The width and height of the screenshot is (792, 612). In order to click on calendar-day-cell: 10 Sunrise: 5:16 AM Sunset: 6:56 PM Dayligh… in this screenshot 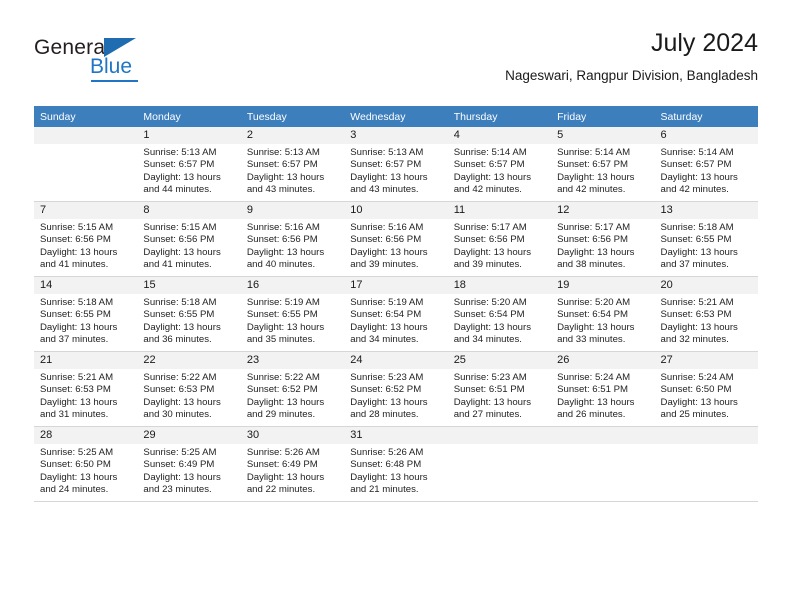, I will do `click(396, 239)`.